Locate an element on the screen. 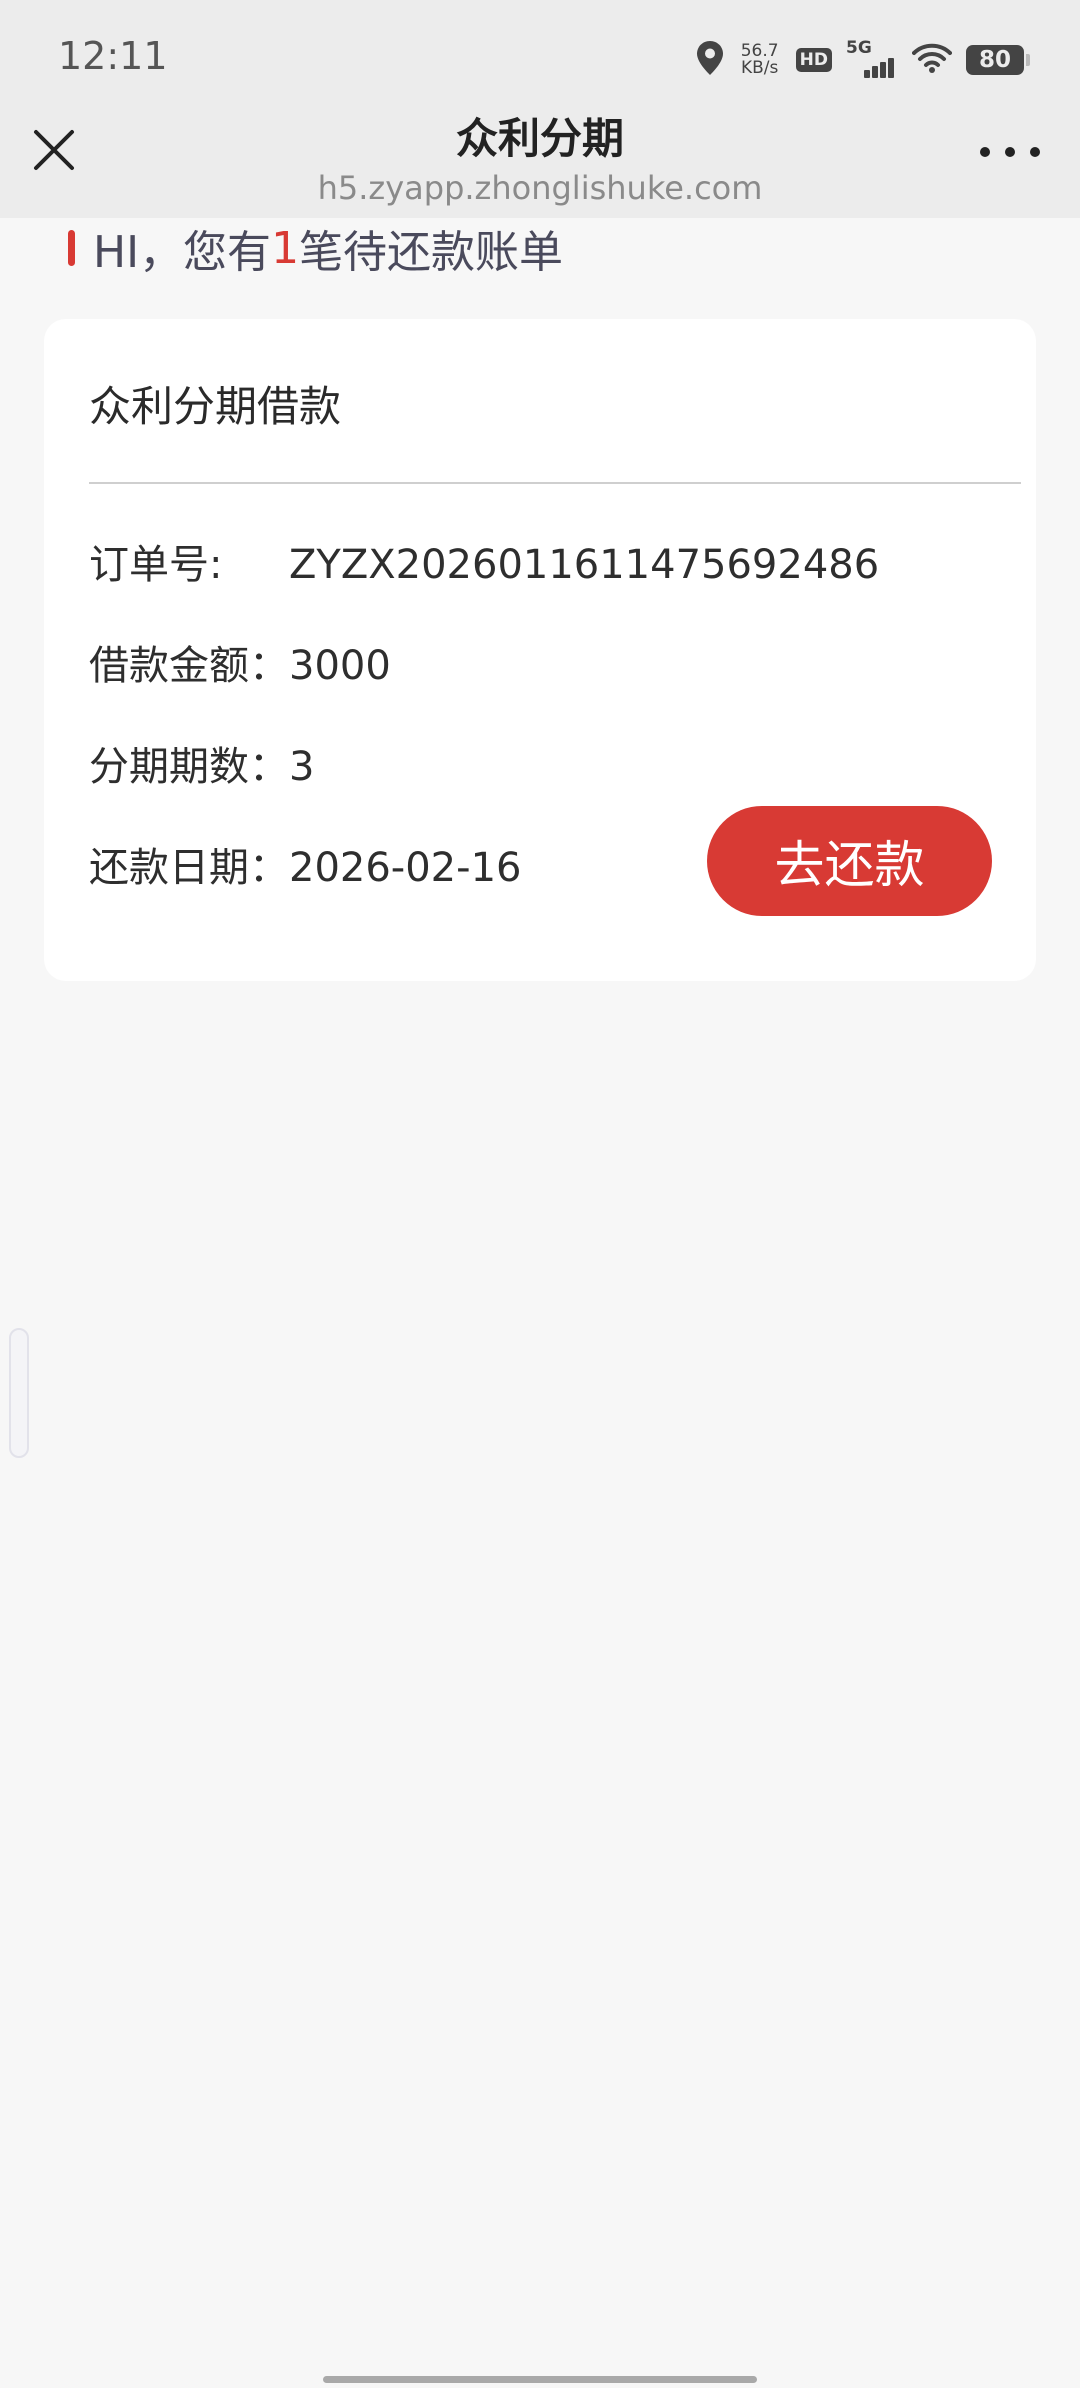  amount-row: 借款金额：3000 is located at coordinates (240, 666).